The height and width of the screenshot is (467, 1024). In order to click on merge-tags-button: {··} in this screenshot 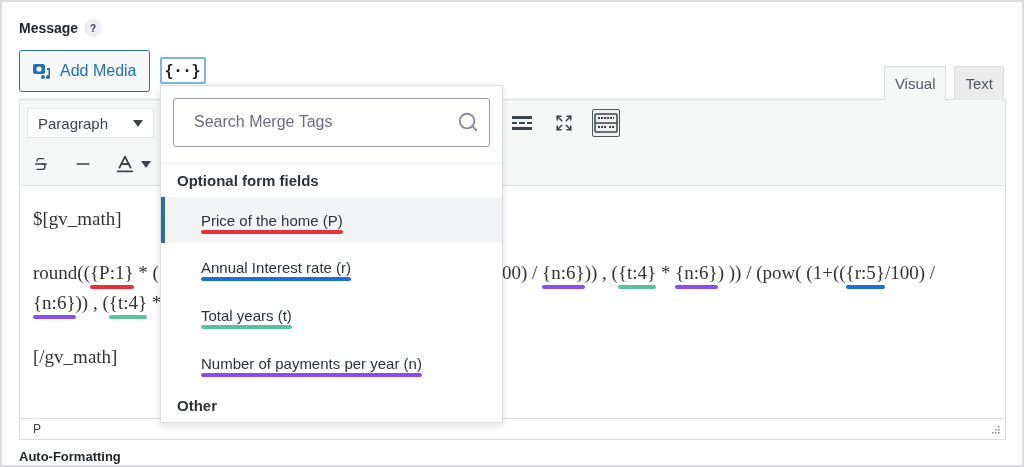, I will do `click(182, 70)`.